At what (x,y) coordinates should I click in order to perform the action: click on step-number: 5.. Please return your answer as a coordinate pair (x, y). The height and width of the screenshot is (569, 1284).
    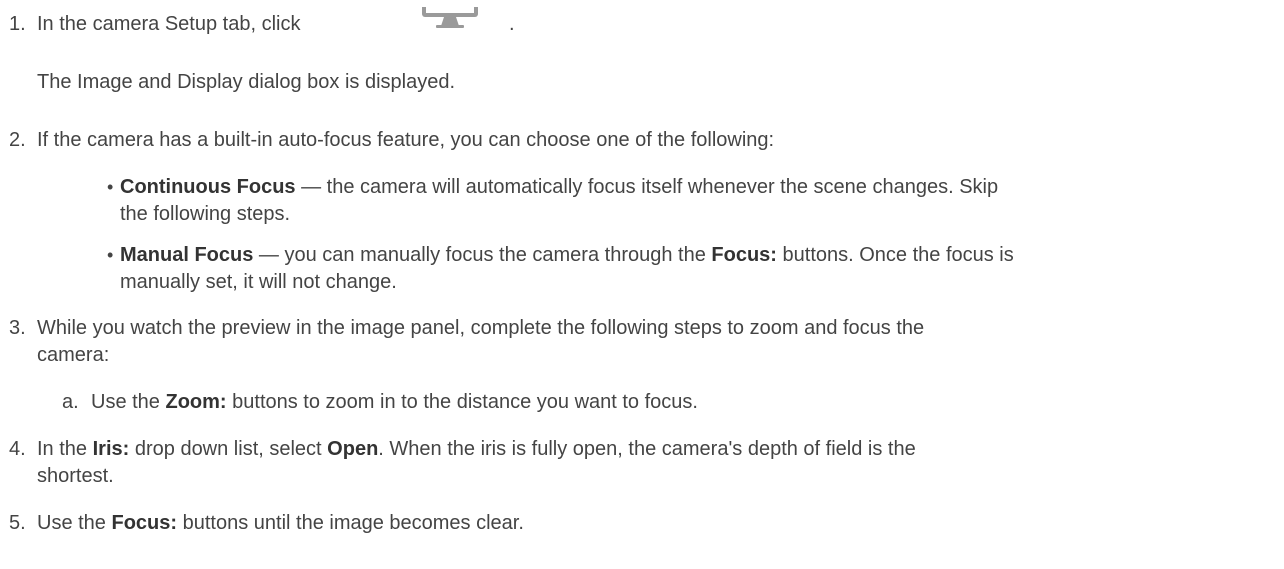
    Looking at the image, I should click on (17, 523).